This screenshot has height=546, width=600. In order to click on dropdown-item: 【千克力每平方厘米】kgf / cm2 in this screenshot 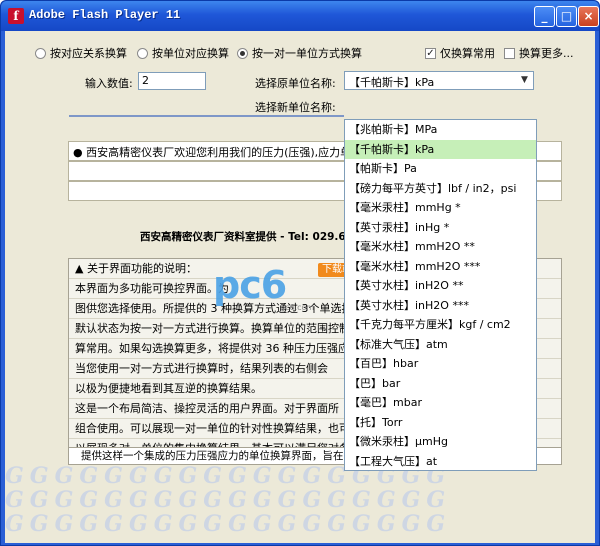, I will do `click(440, 325)`.